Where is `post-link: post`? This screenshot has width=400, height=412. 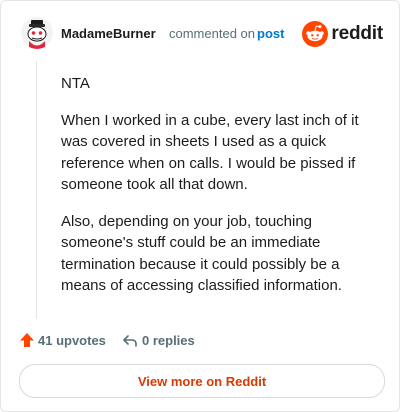
post-link: post is located at coordinates (270, 33).